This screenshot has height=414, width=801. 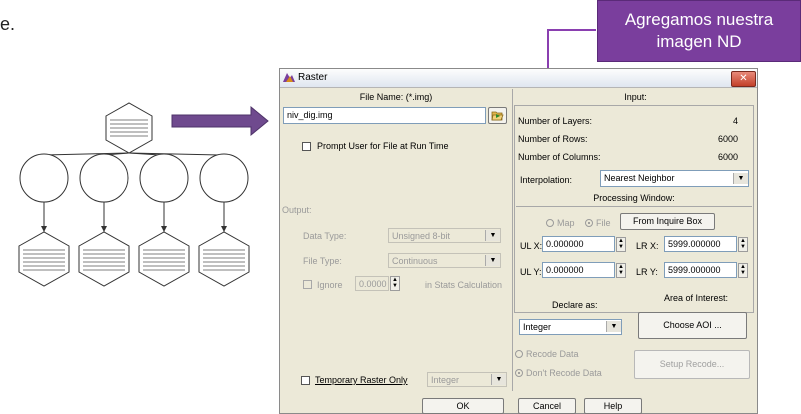 I want to click on recode-data-radio, so click(x=519, y=354).